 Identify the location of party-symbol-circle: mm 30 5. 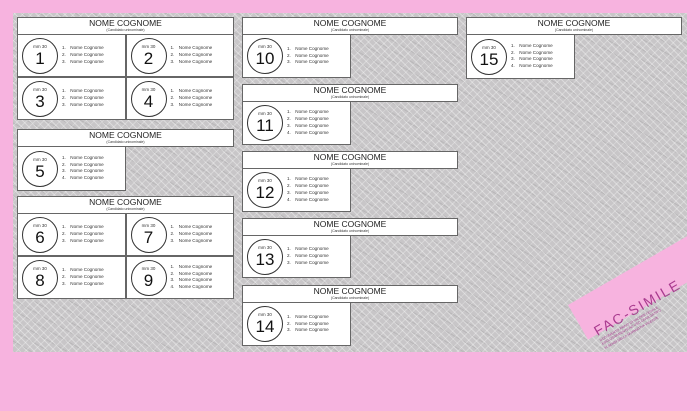
(40, 168).